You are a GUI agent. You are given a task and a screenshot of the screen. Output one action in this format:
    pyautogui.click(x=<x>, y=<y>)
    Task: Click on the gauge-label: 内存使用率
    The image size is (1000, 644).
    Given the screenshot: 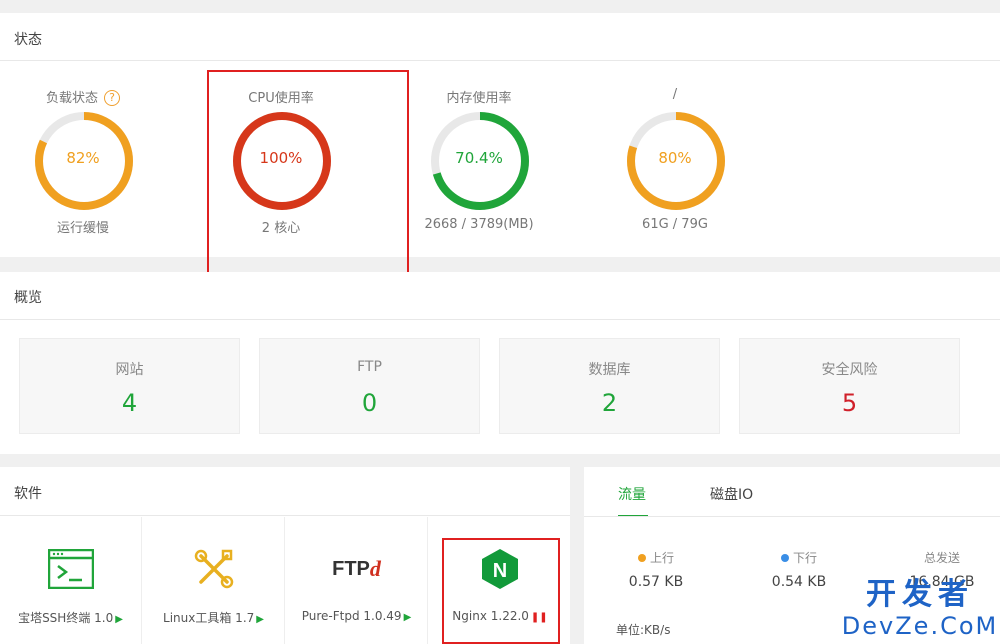 What is the action you would take?
    pyautogui.click(x=479, y=98)
    